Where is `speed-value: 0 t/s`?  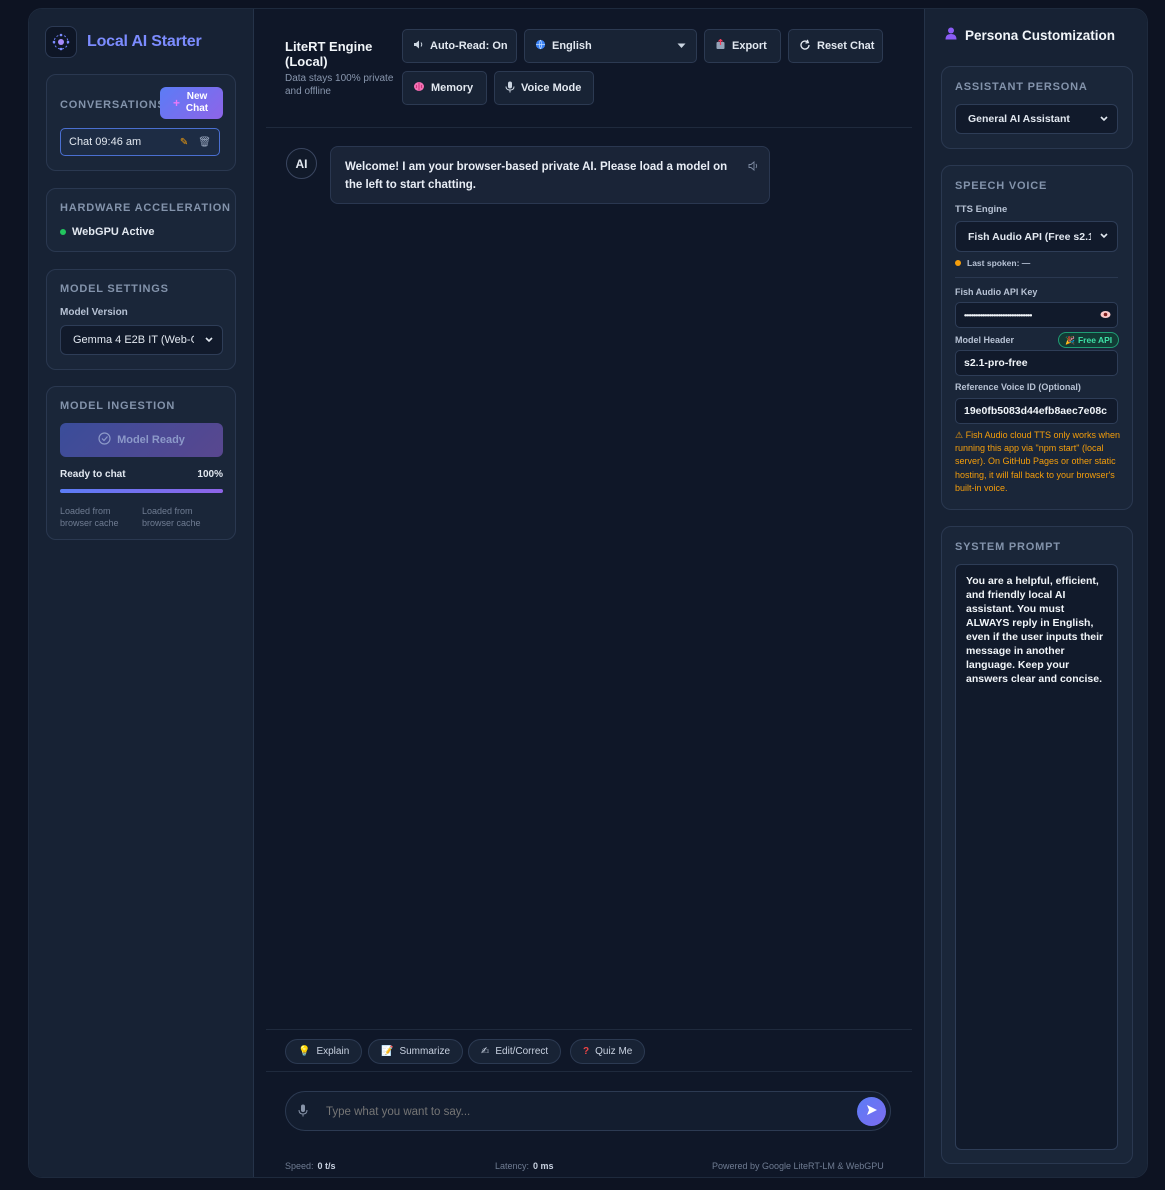 speed-value: 0 t/s is located at coordinates (326, 1166).